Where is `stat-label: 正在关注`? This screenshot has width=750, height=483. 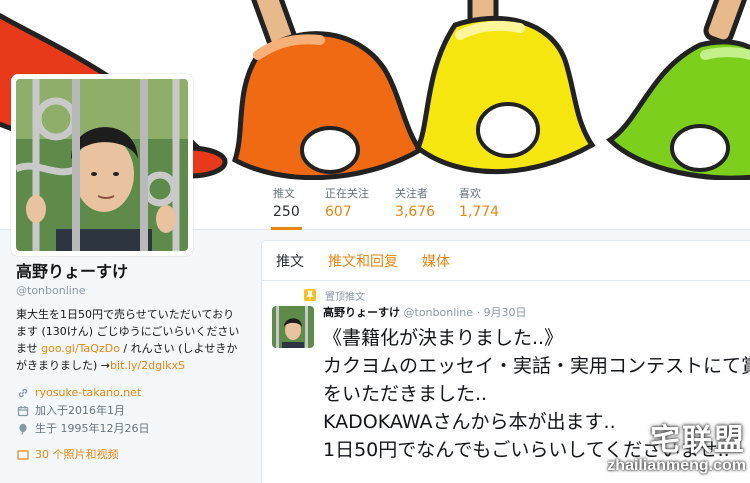 stat-label: 正在关注 is located at coordinates (347, 193).